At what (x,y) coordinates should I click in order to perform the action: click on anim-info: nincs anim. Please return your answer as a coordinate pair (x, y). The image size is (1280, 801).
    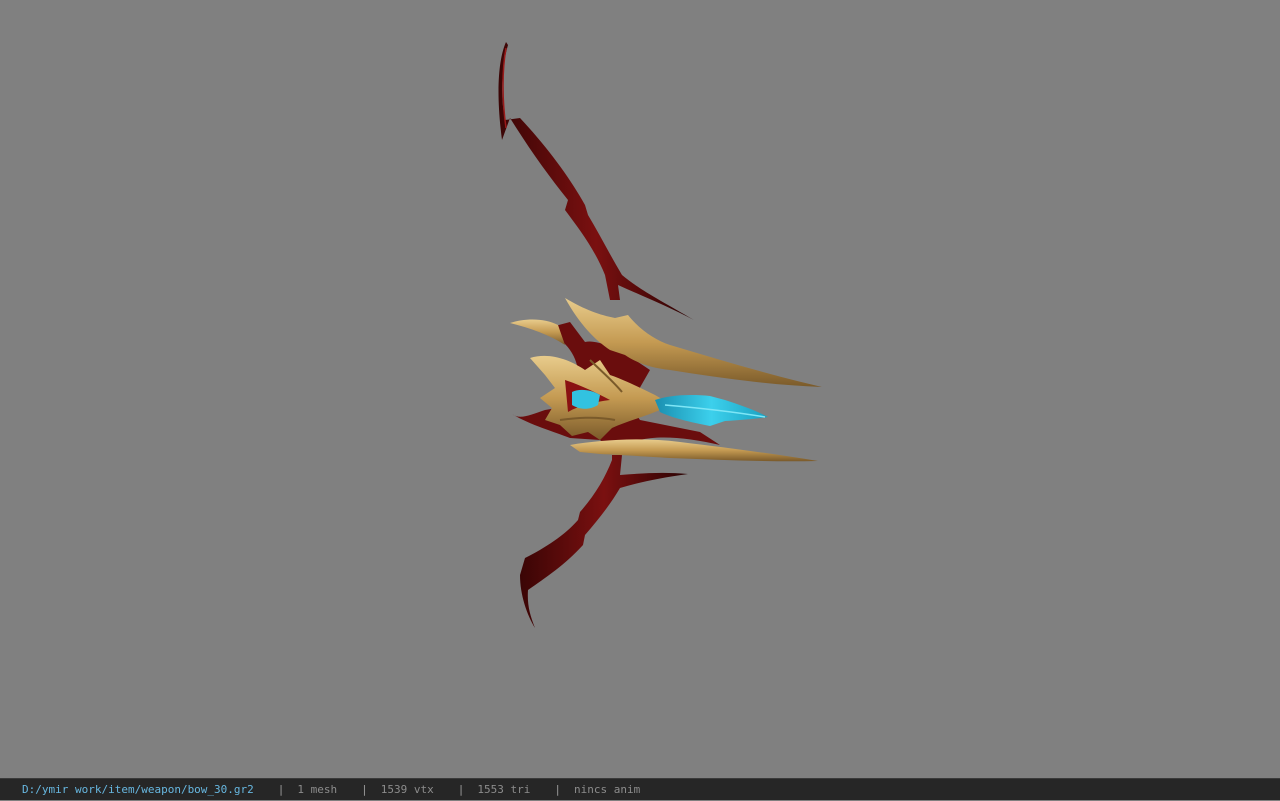
    Looking at the image, I should click on (607, 789).